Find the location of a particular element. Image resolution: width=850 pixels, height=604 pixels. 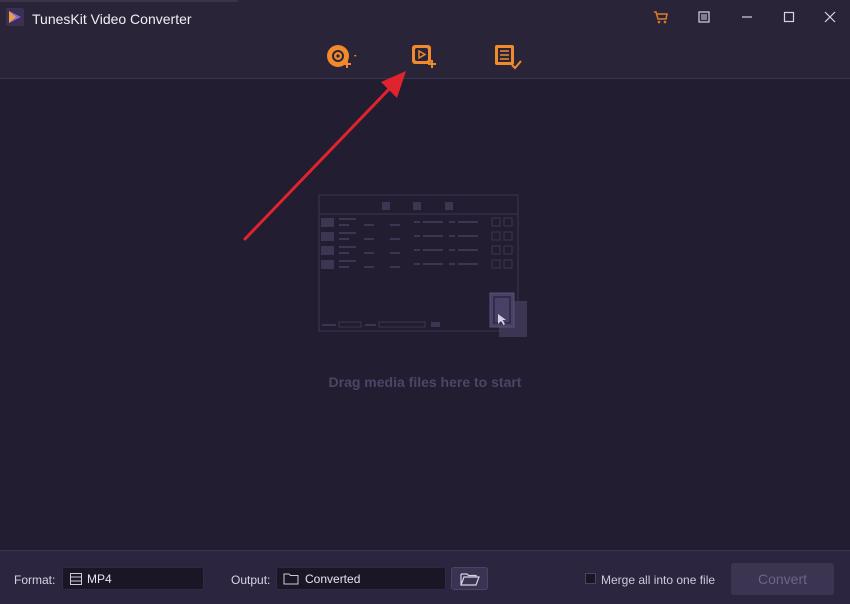

converted-list-icon is located at coordinates (508, 57).